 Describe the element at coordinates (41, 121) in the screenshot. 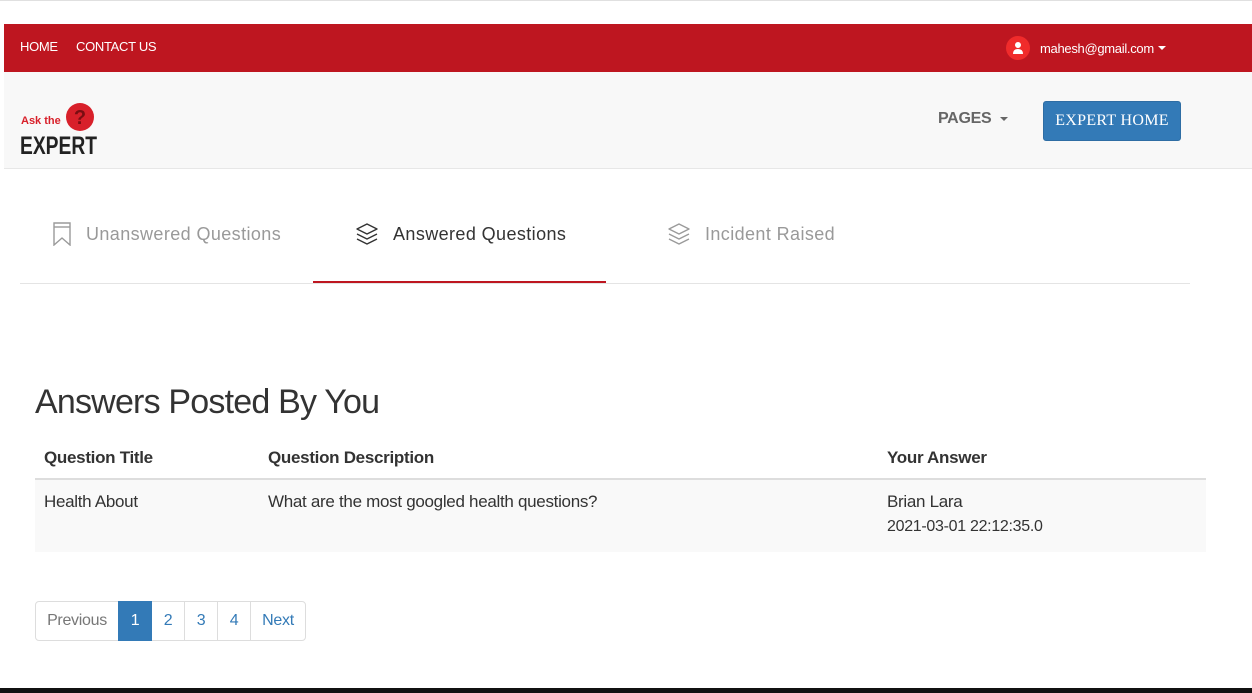

I see `svg-text: Ask the` at that location.